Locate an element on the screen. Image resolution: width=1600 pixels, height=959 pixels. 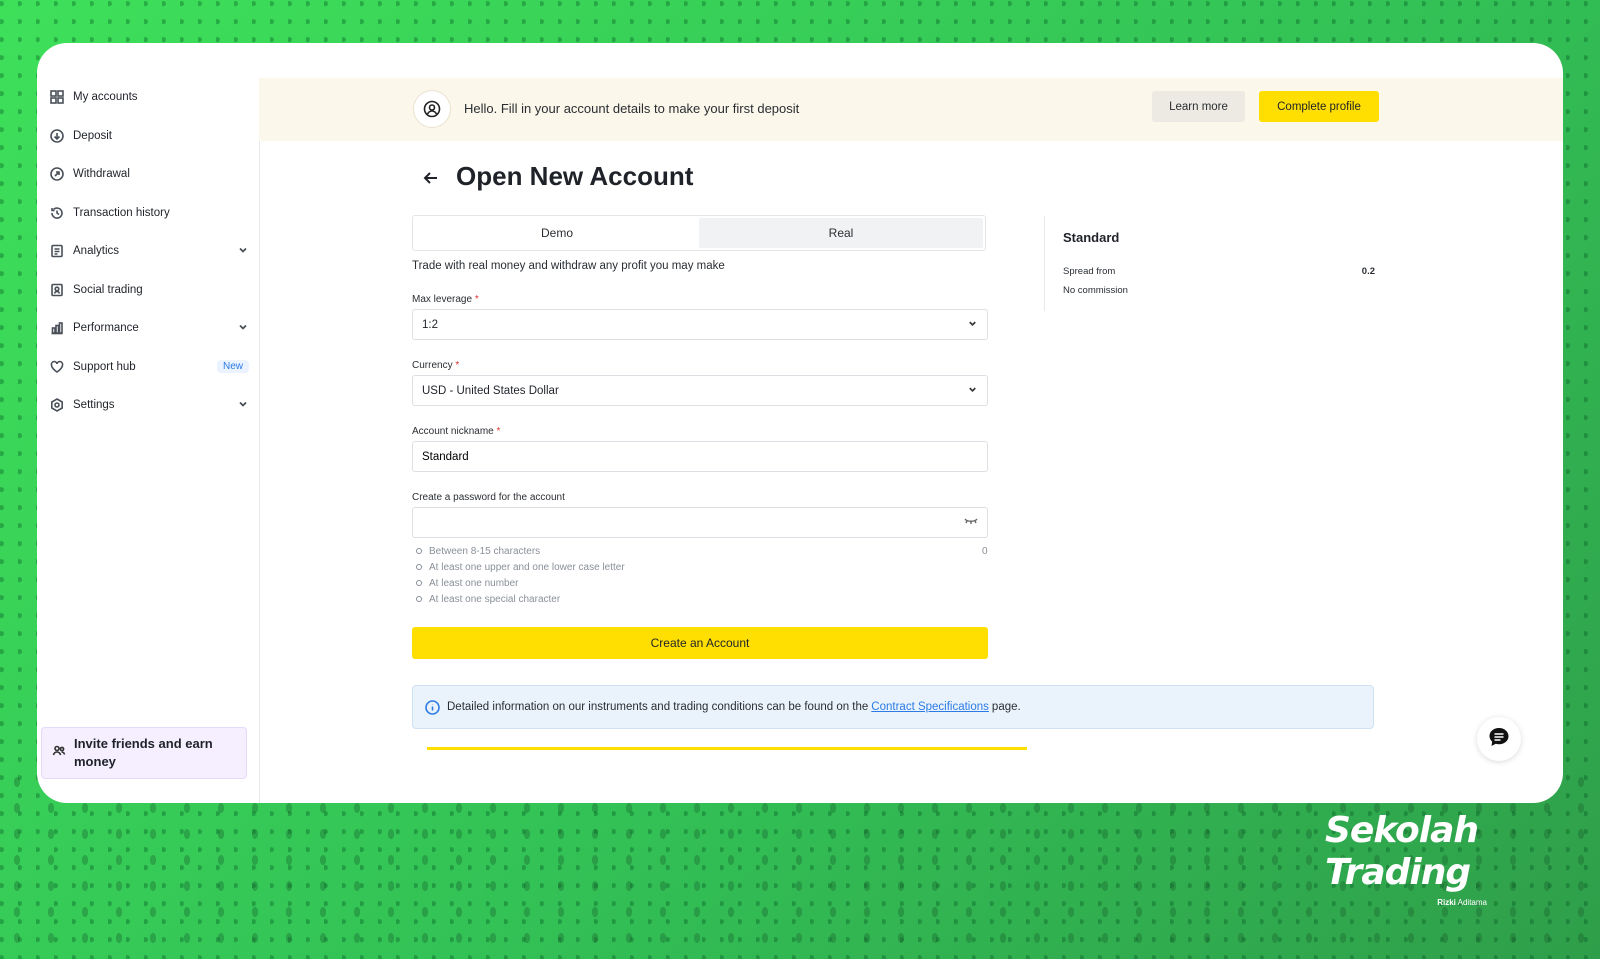
leverage-label: Max leverage * is located at coordinates (445, 299).